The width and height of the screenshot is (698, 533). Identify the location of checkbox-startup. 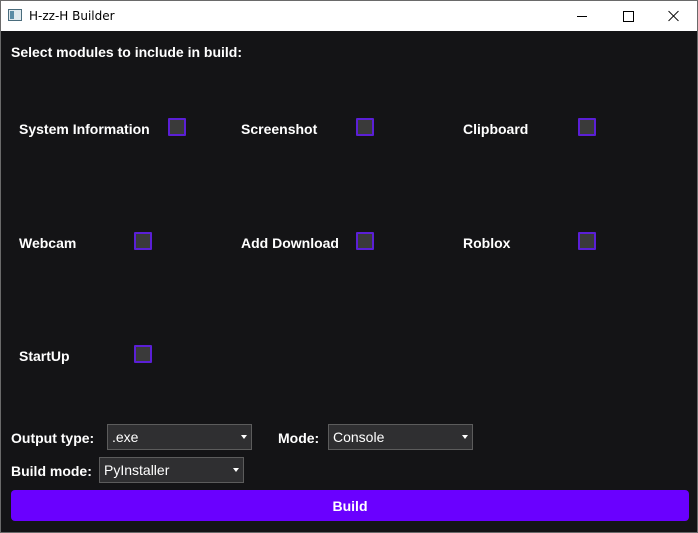
(143, 354).